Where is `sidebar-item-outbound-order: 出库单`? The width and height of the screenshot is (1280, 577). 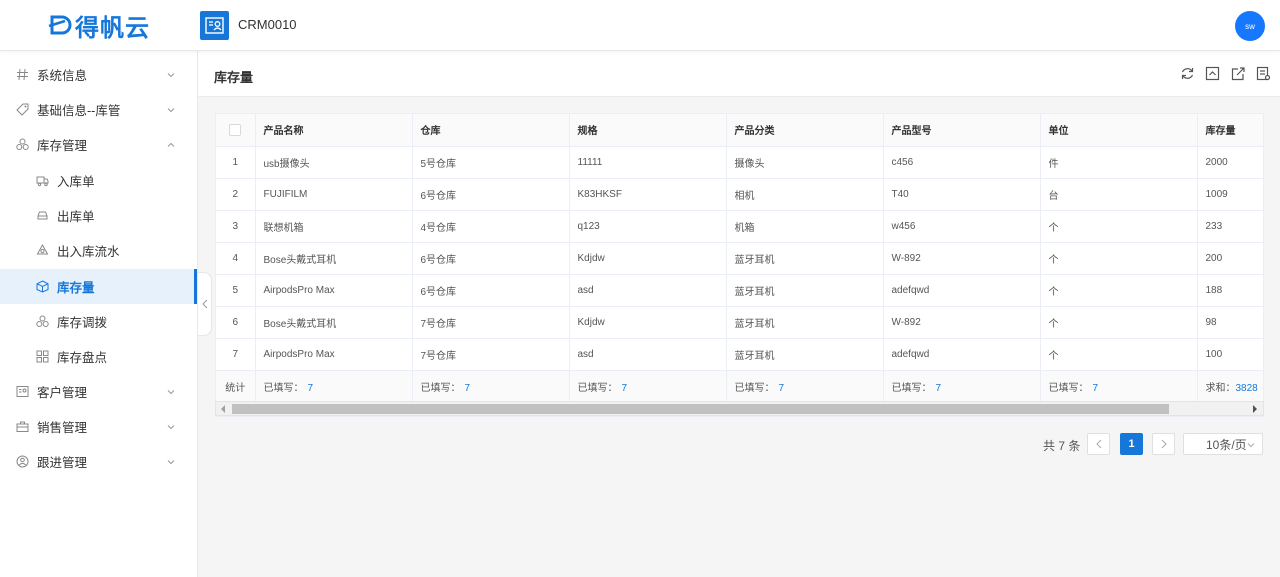 sidebar-item-outbound-order: 出库单 is located at coordinates (98, 215).